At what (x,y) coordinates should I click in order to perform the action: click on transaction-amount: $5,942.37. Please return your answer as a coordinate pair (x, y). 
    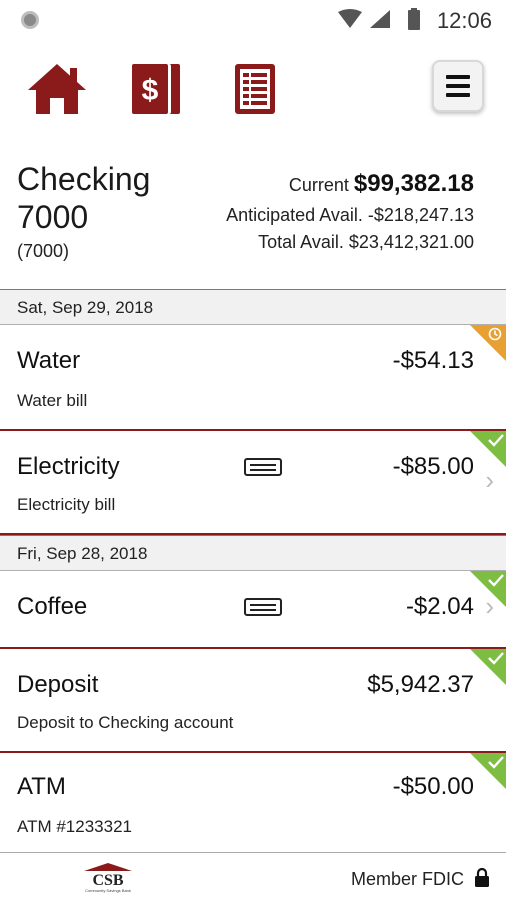
    Looking at the image, I should click on (420, 684).